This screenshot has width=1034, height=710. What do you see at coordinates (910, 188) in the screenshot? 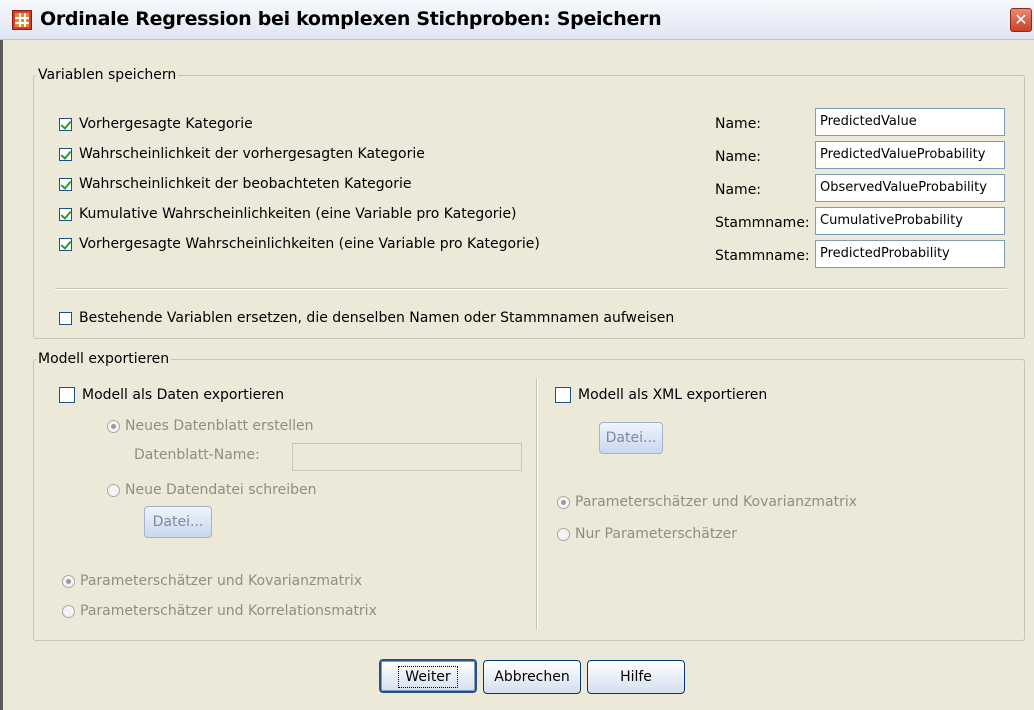
I see `observed-value-probability-name-field: ObservedValueProbability` at bounding box center [910, 188].